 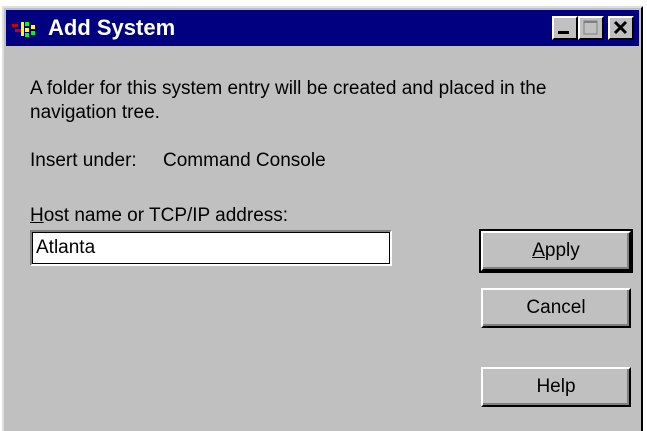 What do you see at coordinates (37, 215) in the screenshot?
I see `host-label-accelerator: H` at bounding box center [37, 215].